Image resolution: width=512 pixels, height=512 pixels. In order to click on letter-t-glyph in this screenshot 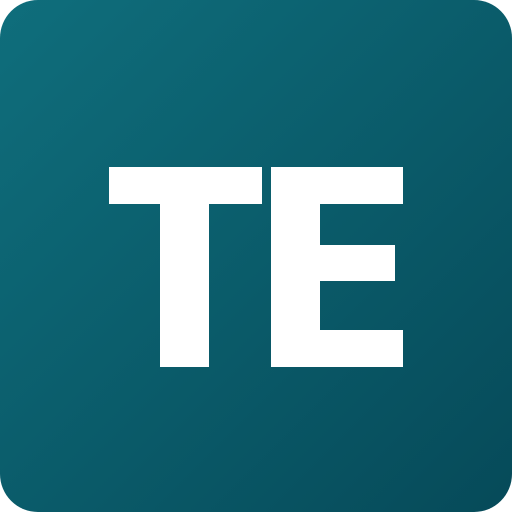, I will do `click(185, 267)`.